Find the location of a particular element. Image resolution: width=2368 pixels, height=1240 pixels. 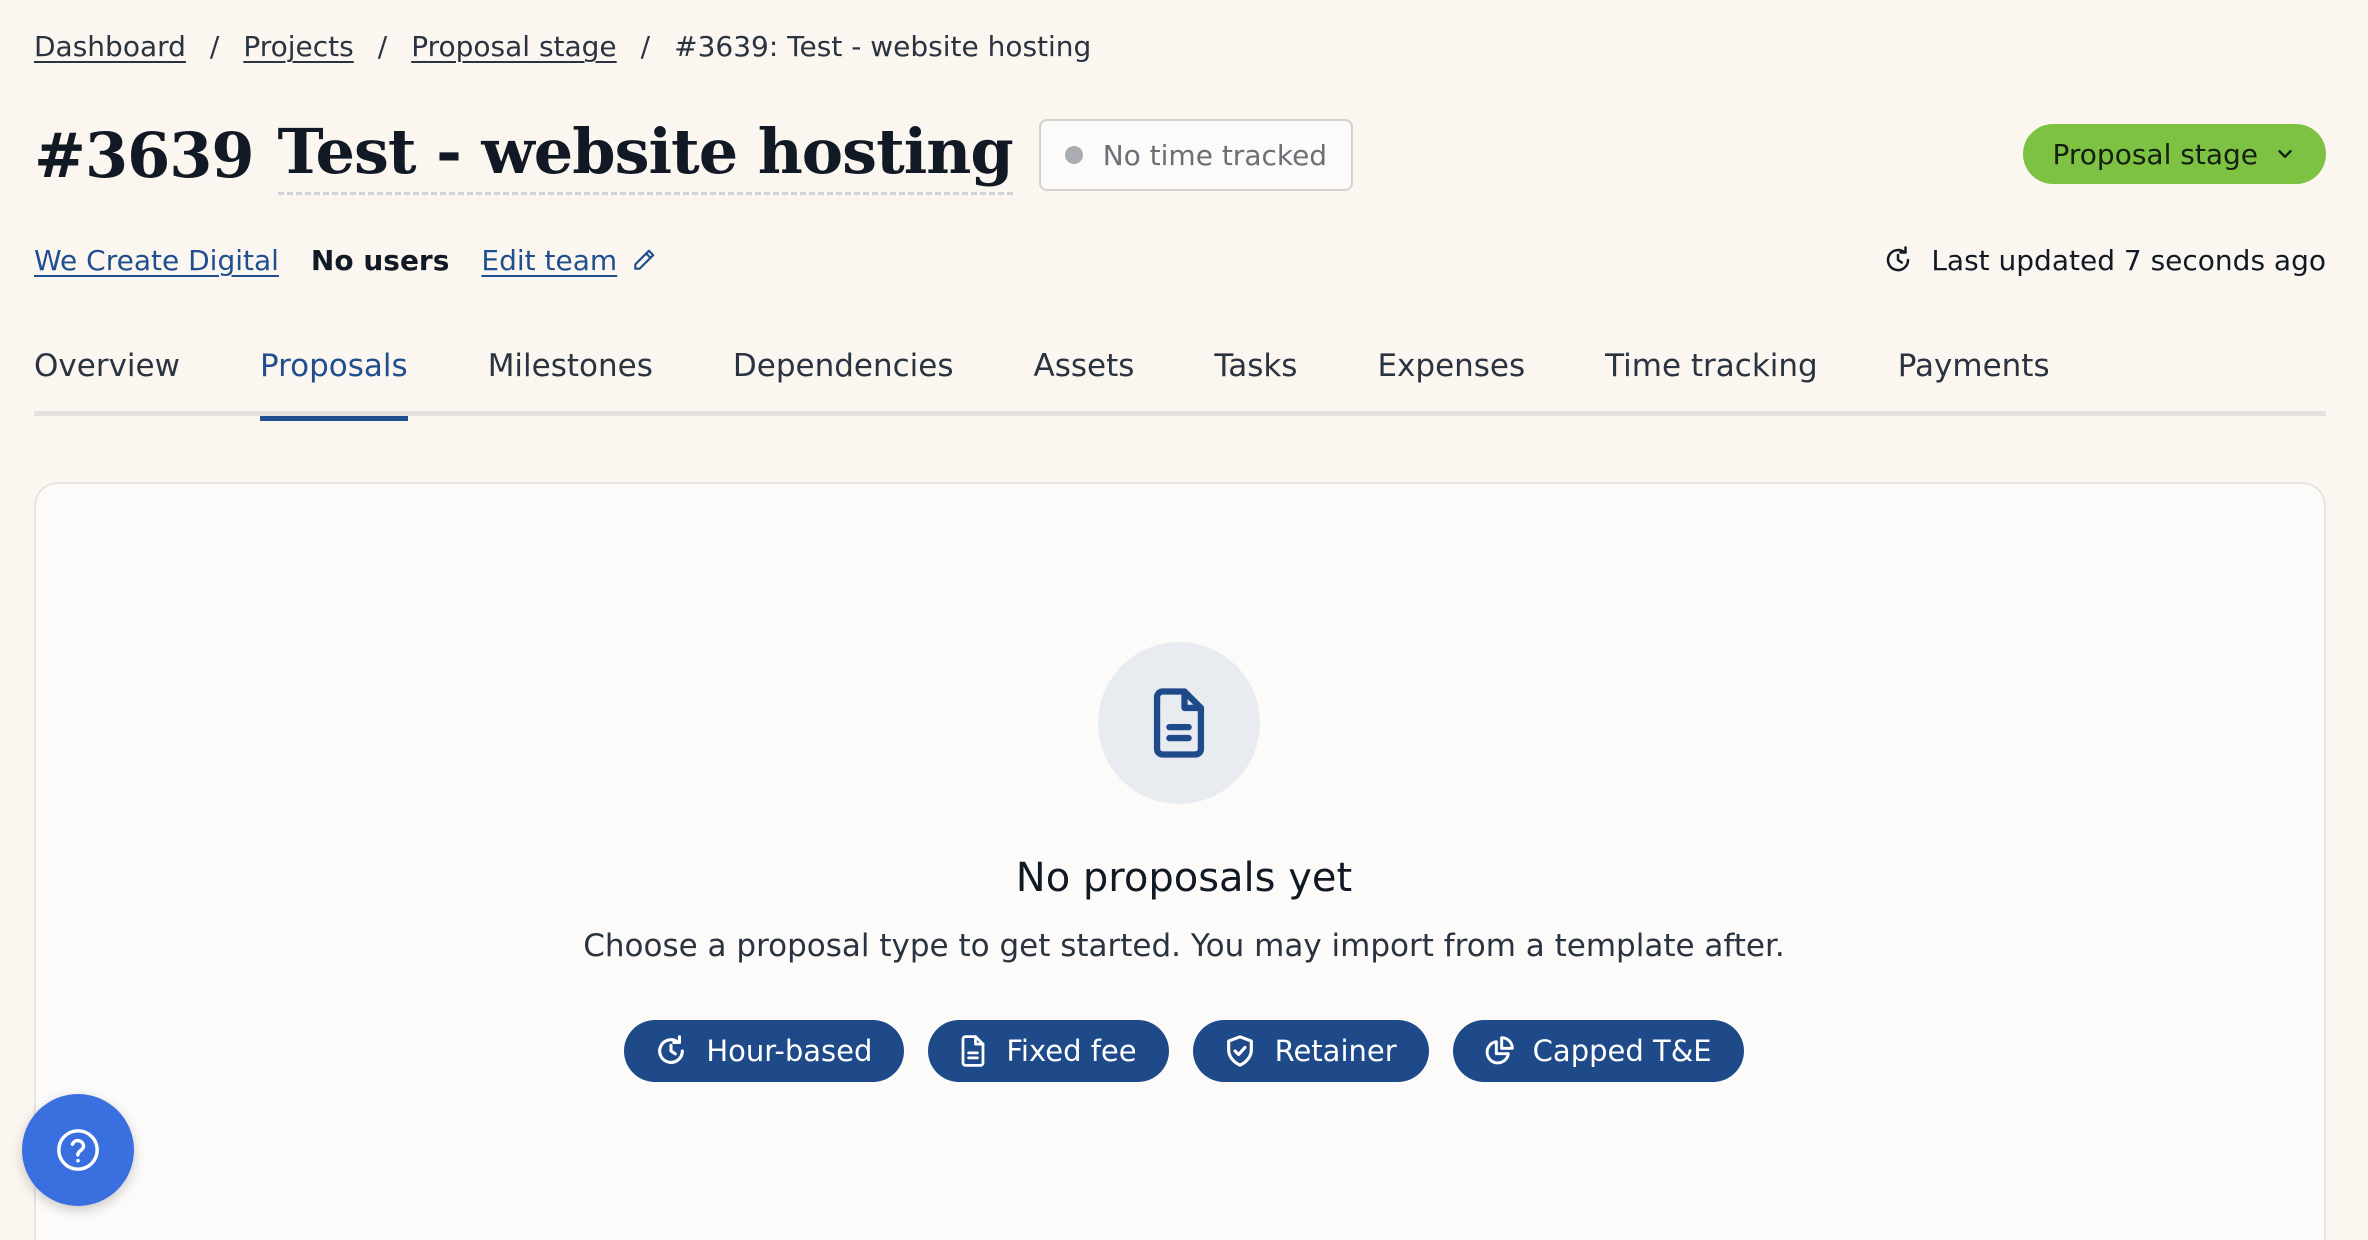

empty-state-title: No proposals yet is located at coordinates (1184, 878).